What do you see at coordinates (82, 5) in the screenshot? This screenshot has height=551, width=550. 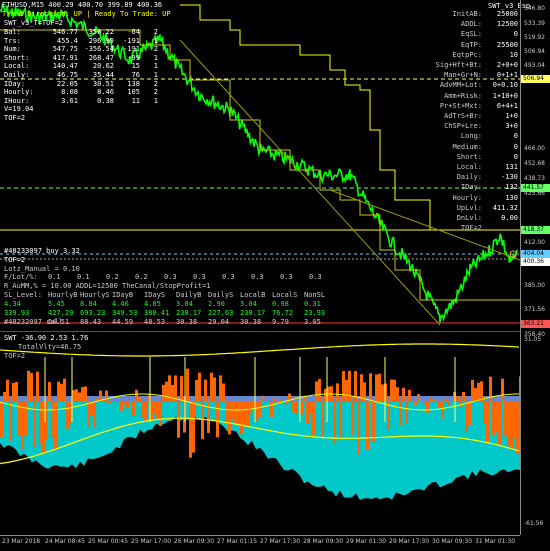 I see `symbol-quote: ETHUSD,M15 400.29 400.70 399.89 400.36` at bounding box center [82, 5].